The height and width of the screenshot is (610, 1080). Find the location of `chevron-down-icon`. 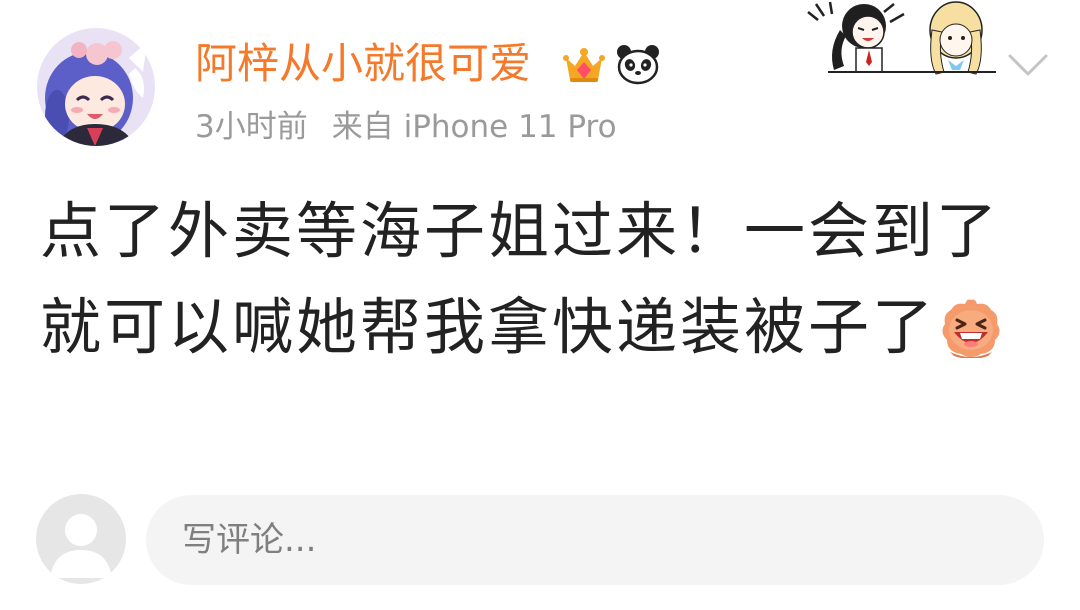

chevron-down-icon is located at coordinates (1028, 65).